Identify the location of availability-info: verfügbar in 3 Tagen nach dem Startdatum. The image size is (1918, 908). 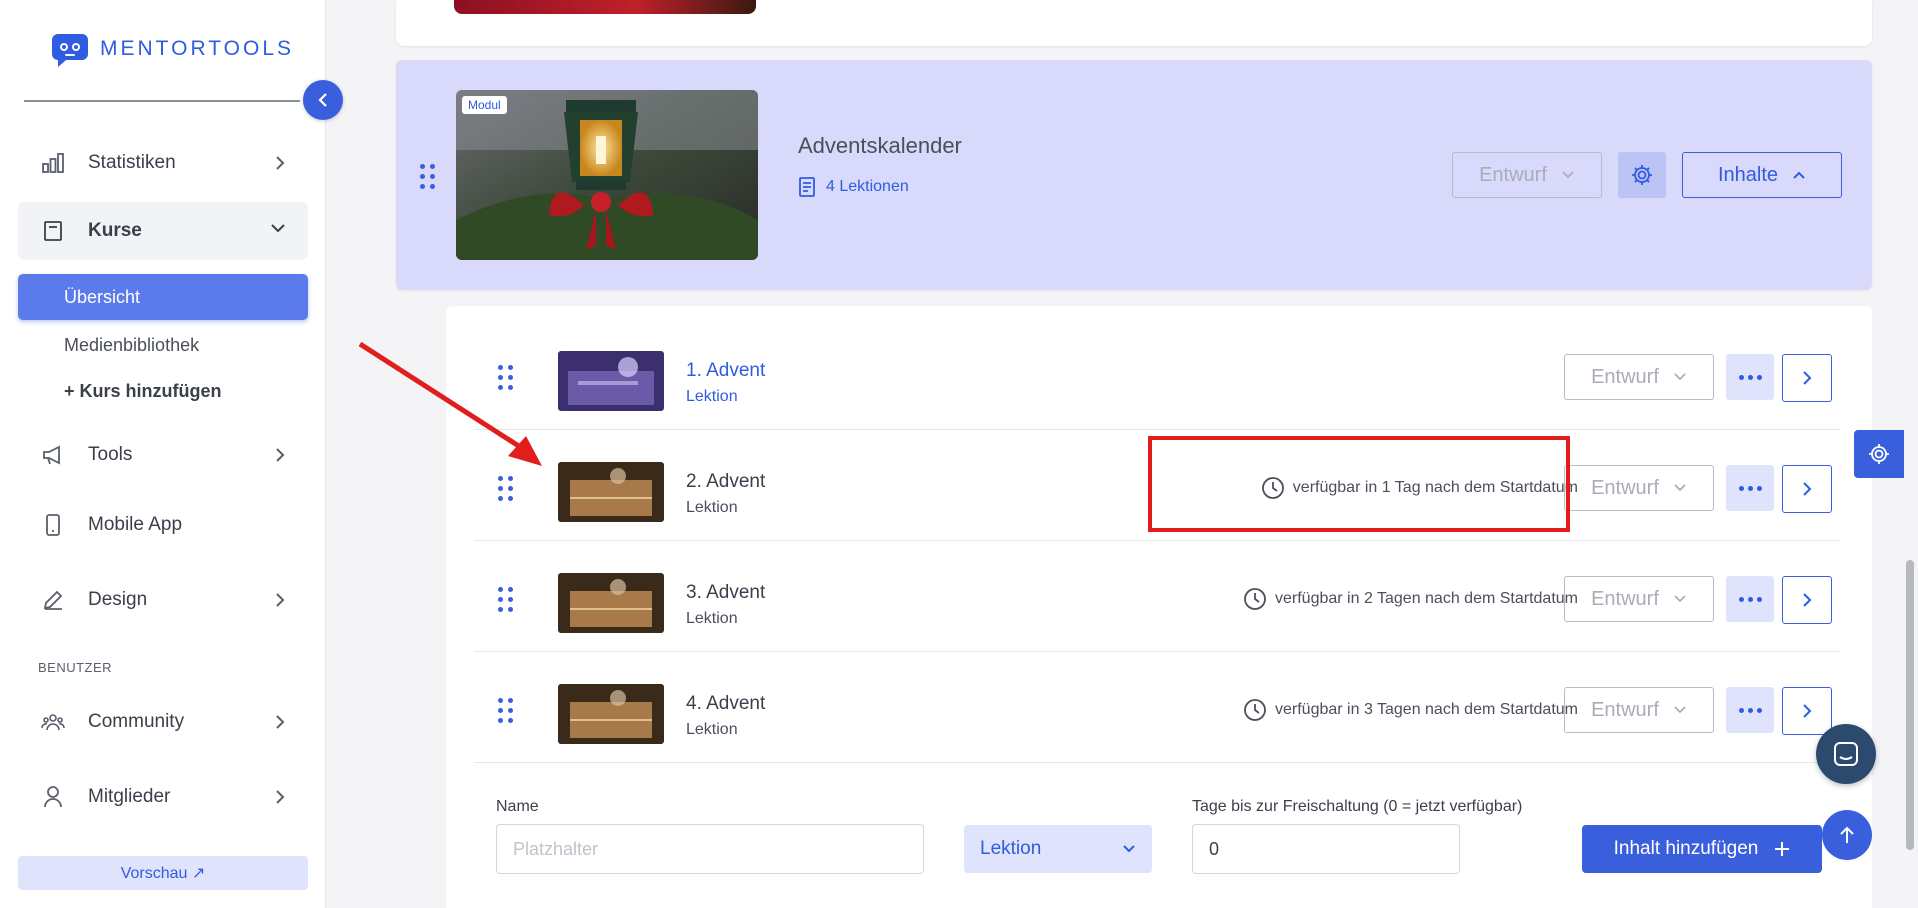
(1410, 710).